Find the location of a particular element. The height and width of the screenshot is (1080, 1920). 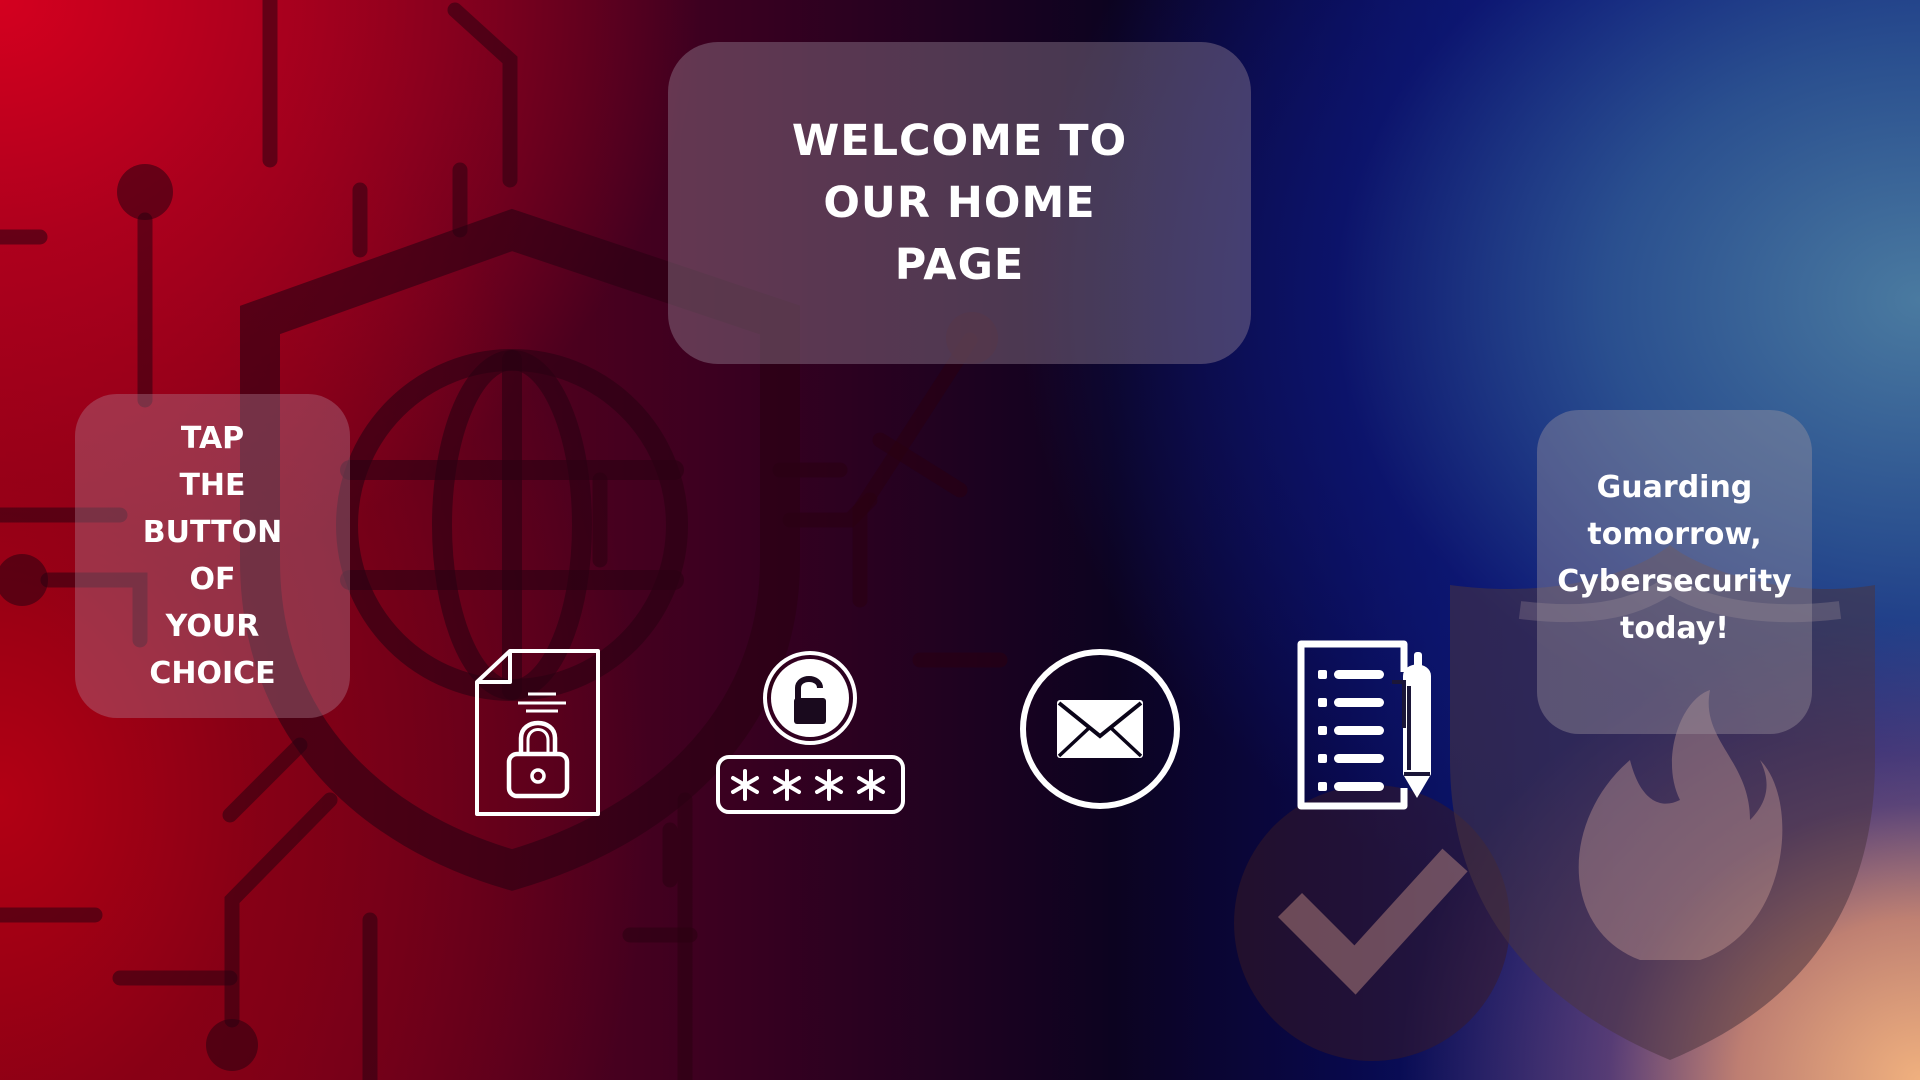

document-pen-icon is located at coordinates (1364, 725).